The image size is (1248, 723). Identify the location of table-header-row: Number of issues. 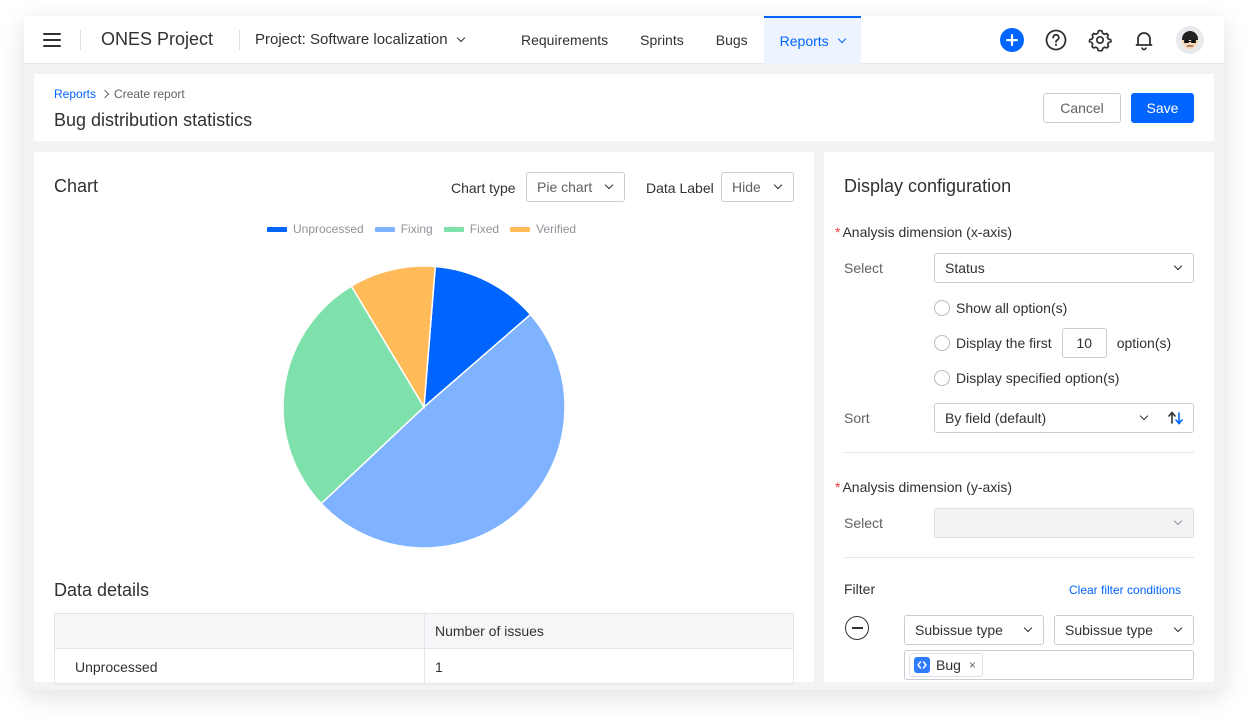
(424, 631).